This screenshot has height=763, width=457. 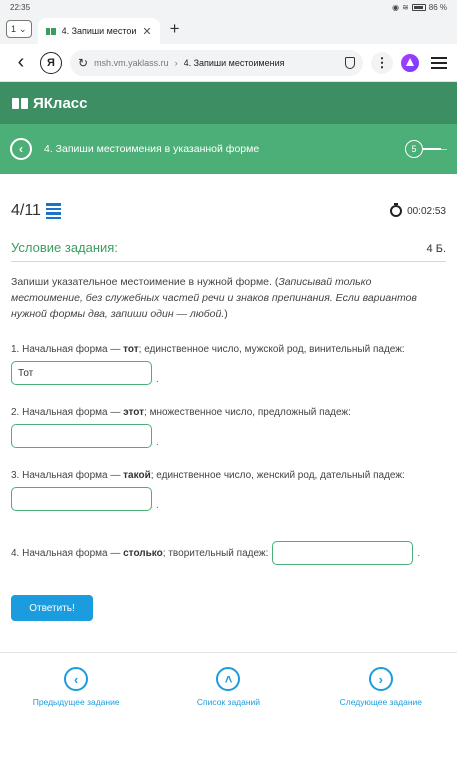 I want to click on wifi-icon: ≋, so click(x=405, y=7).